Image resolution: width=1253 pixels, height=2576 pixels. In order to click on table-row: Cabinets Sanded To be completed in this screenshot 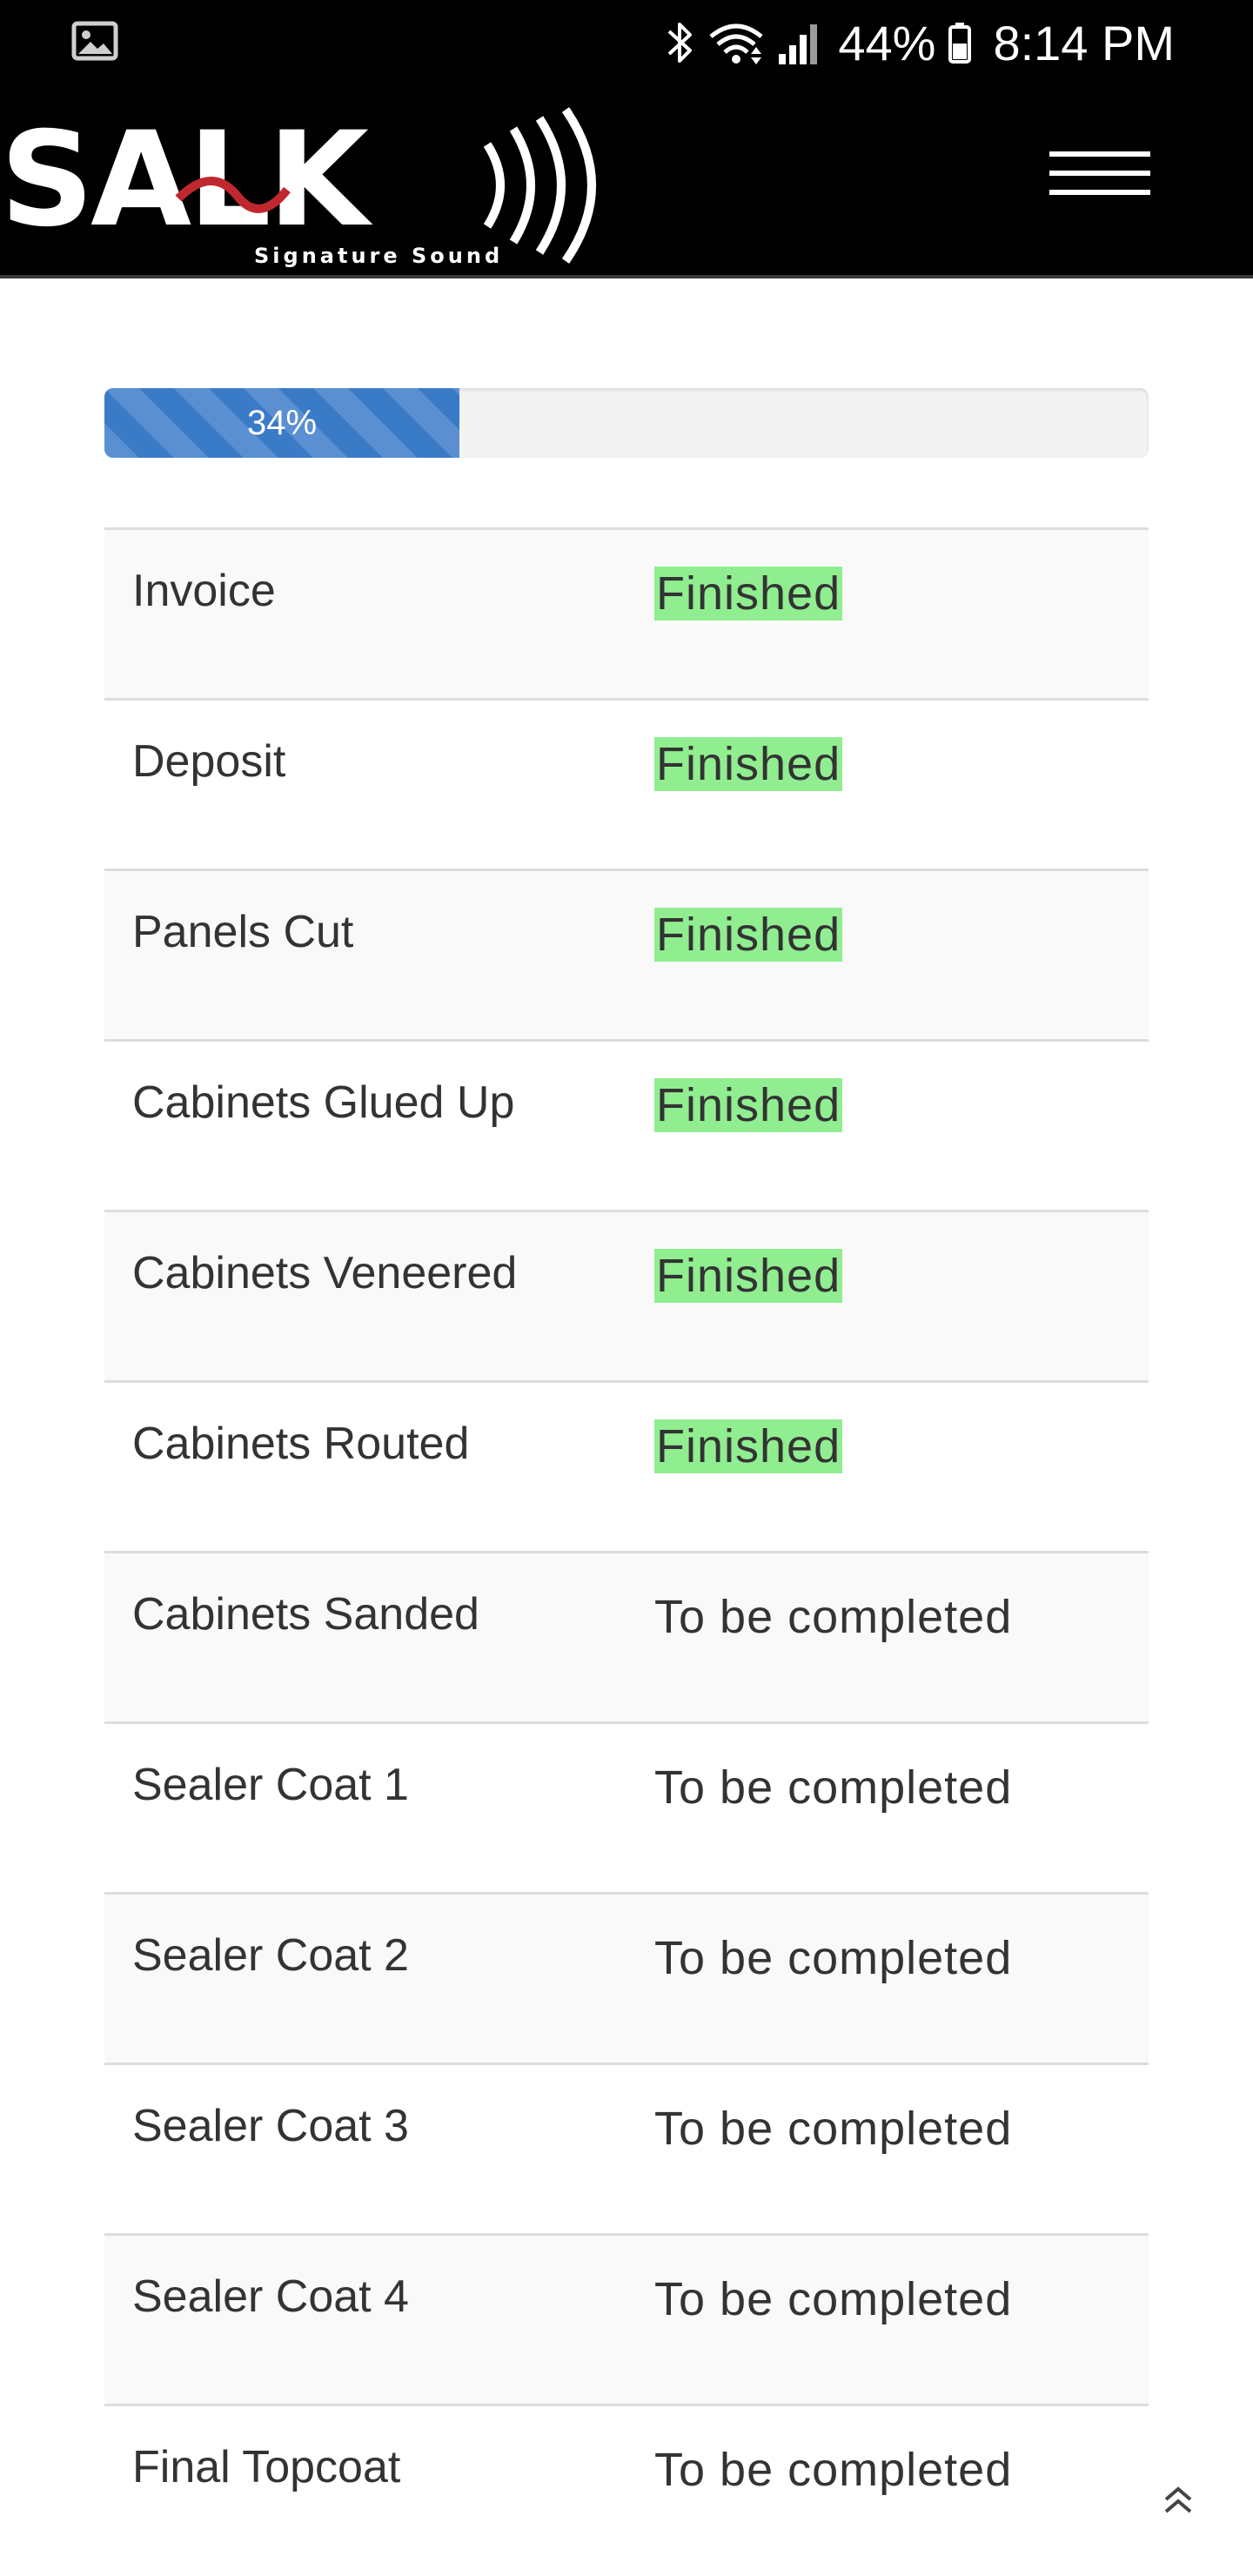, I will do `click(626, 1636)`.